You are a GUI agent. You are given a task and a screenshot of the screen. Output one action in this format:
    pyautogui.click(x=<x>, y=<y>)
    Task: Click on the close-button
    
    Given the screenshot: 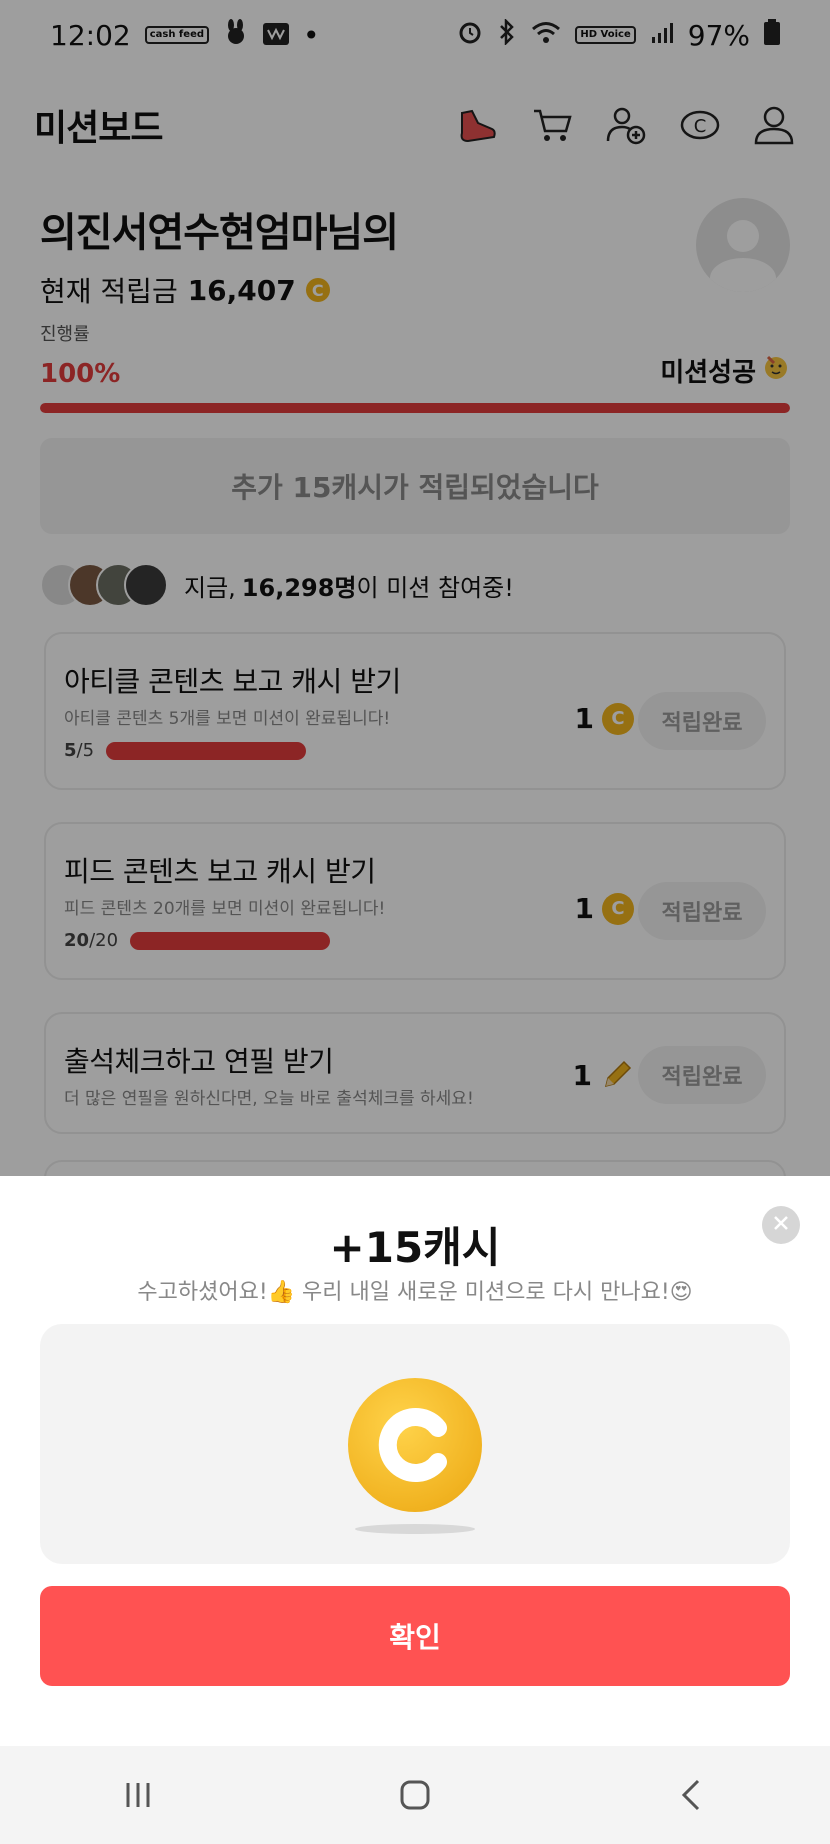 What is the action you would take?
    pyautogui.click(x=781, y=1225)
    